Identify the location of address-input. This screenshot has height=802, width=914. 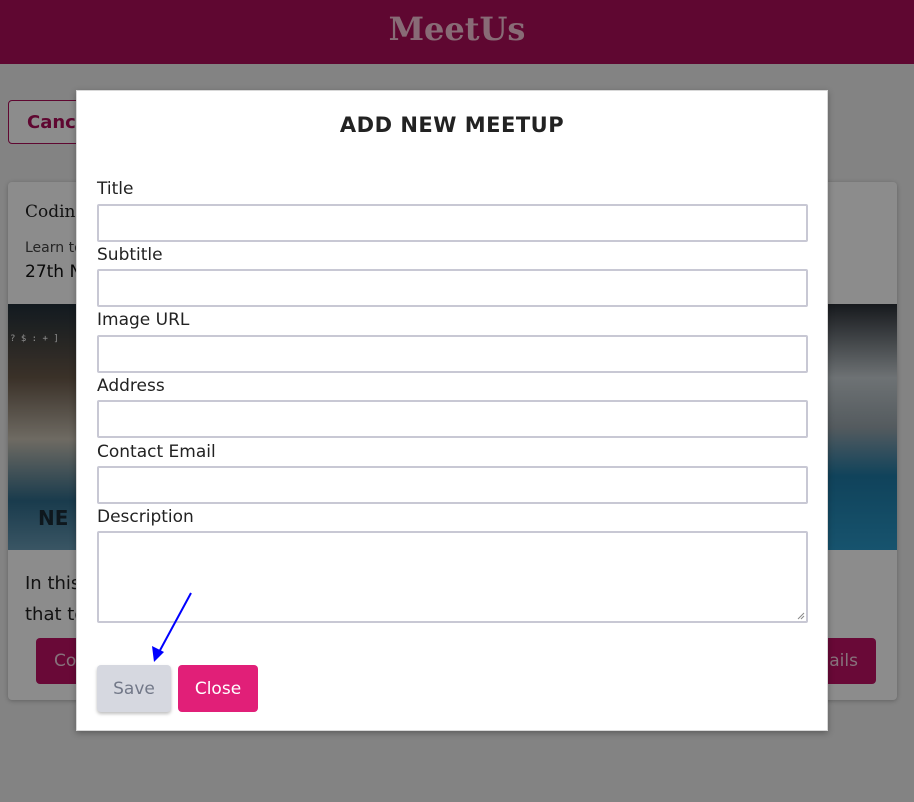
(452, 419).